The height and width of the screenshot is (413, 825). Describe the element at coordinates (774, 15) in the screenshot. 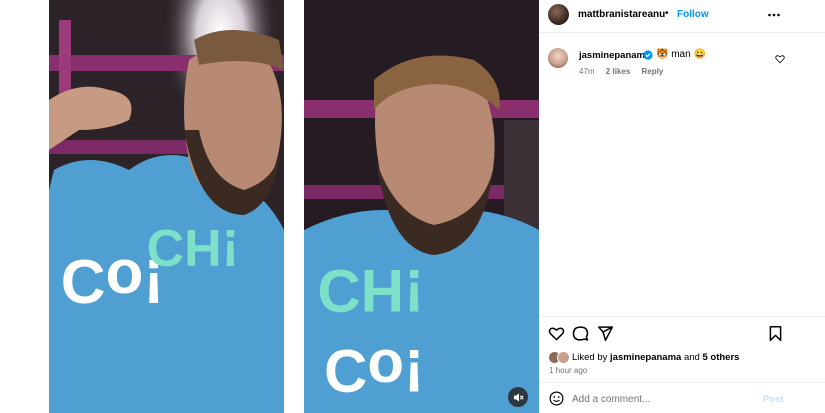

I see `more-horizontal-icon` at that location.